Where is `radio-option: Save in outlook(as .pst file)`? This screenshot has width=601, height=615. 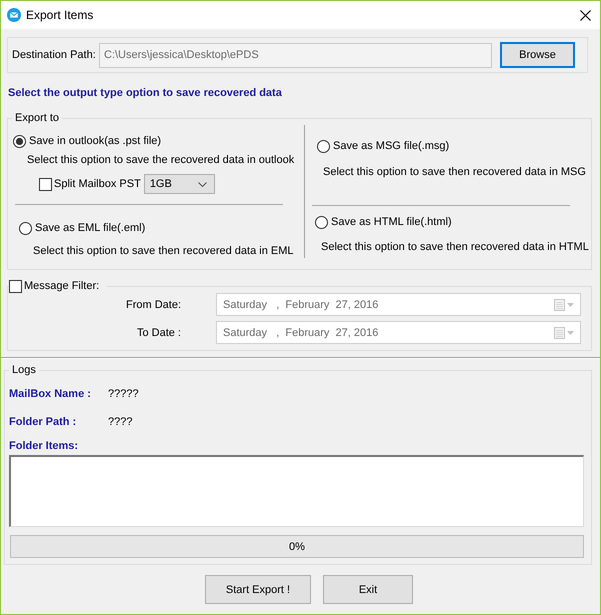
radio-option: Save in outlook(as .pst file) is located at coordinates (87, 141).